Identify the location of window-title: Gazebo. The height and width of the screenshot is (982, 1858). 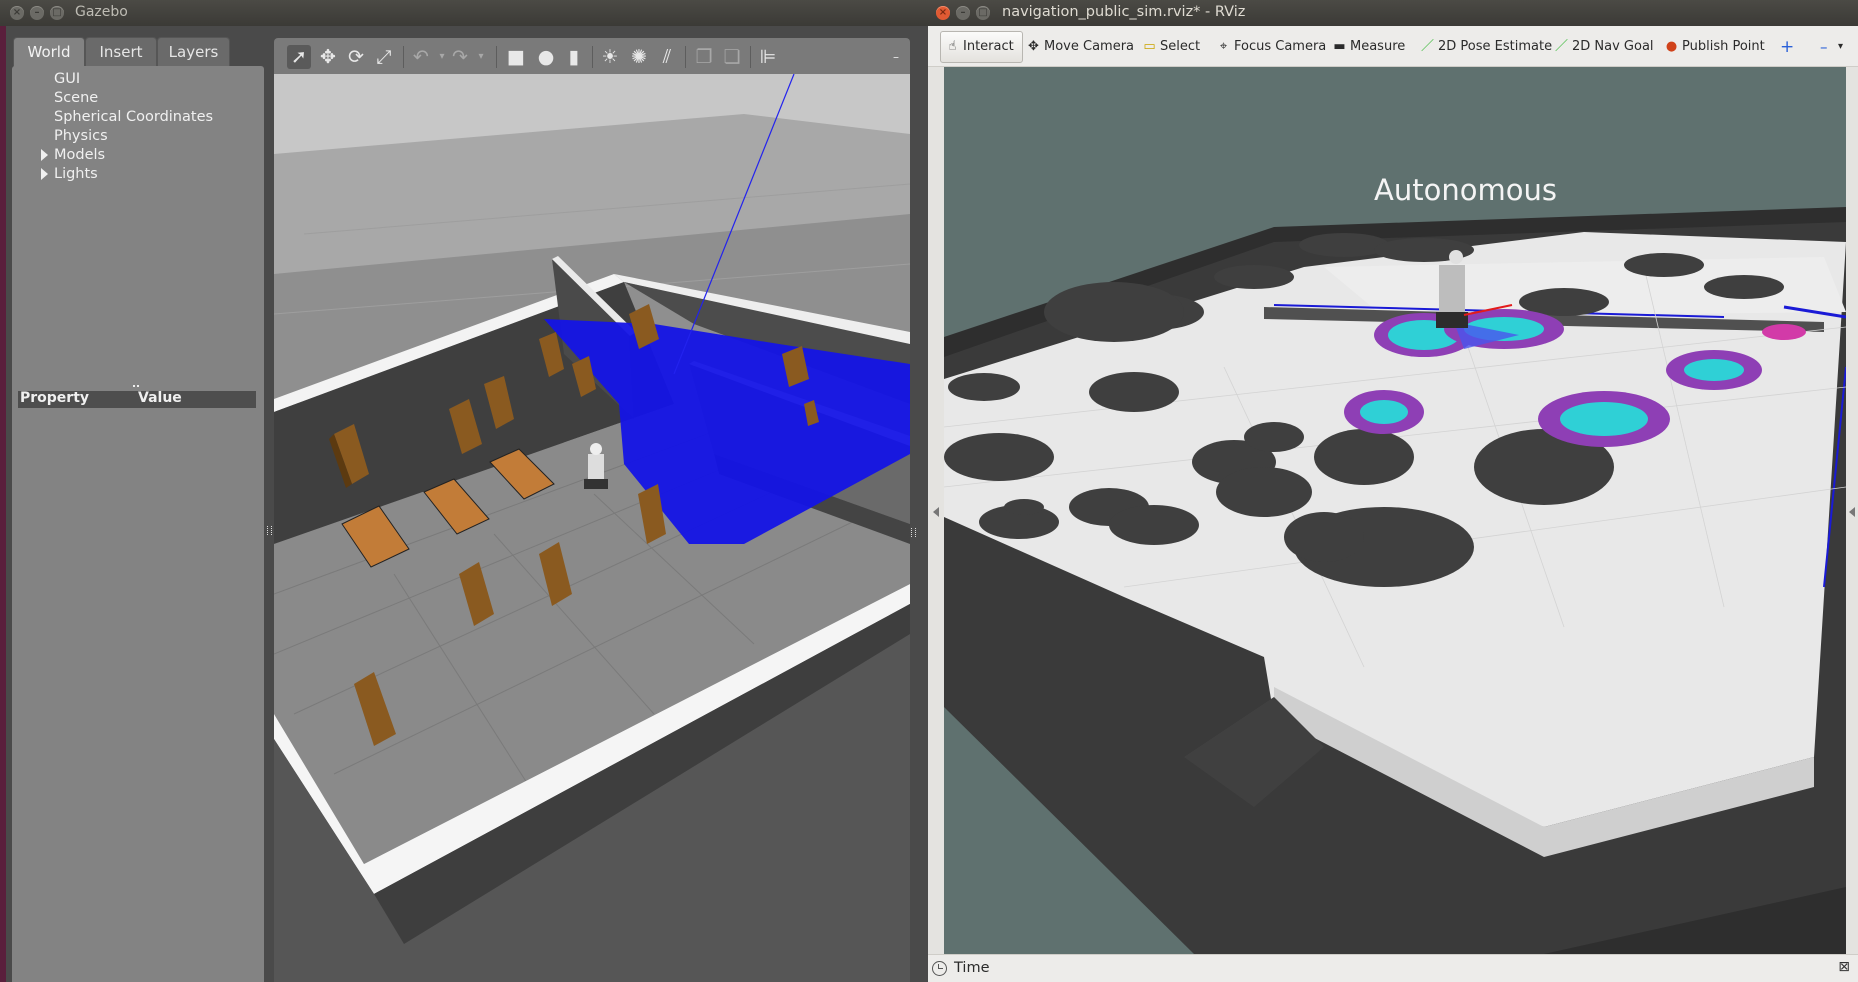
(101, 12).